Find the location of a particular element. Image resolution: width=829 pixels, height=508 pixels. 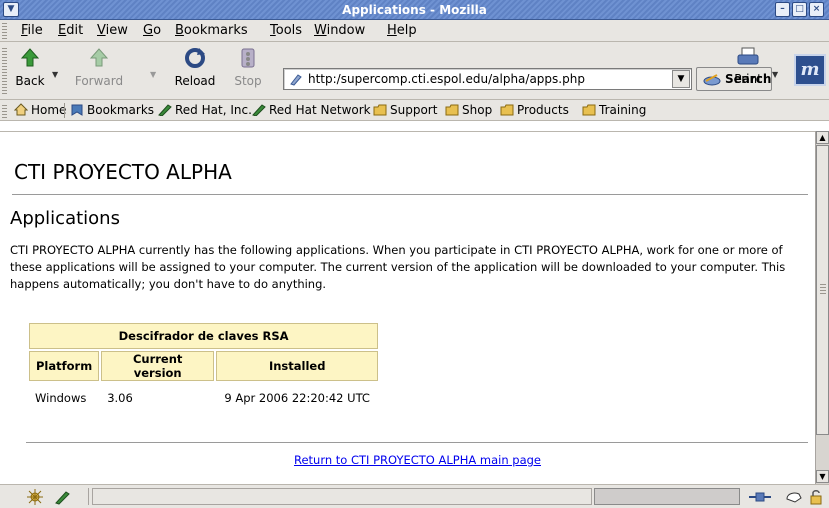

app-name-header: Descifrador de claves RSA is located at coordinates (204, 336).